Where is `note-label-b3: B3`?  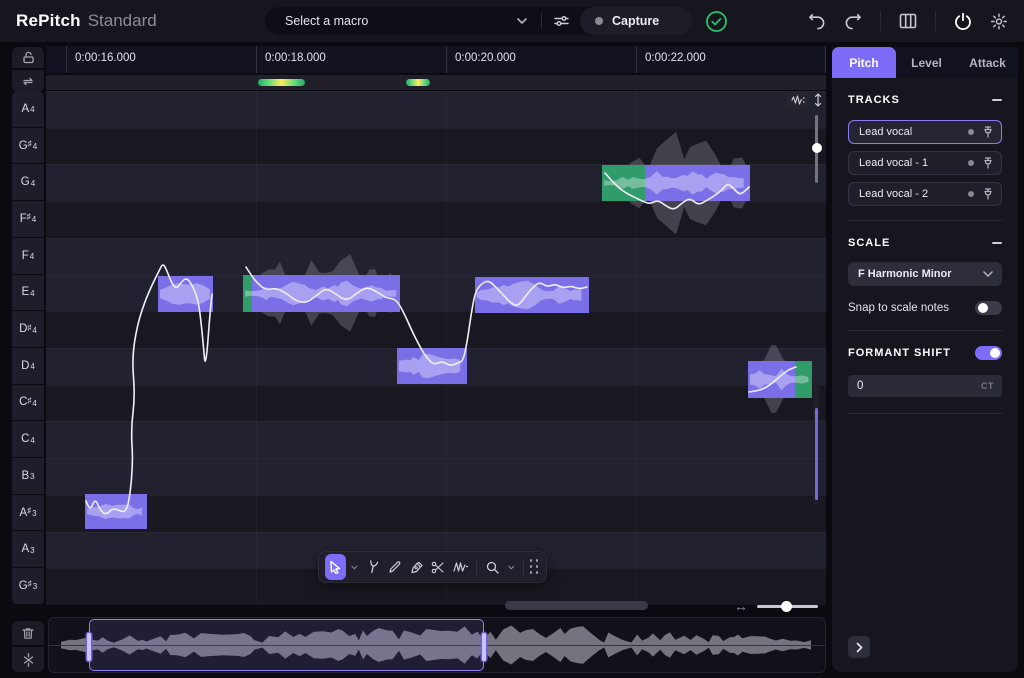 note-label-b3: B3 is located at coordinates (28, 476).